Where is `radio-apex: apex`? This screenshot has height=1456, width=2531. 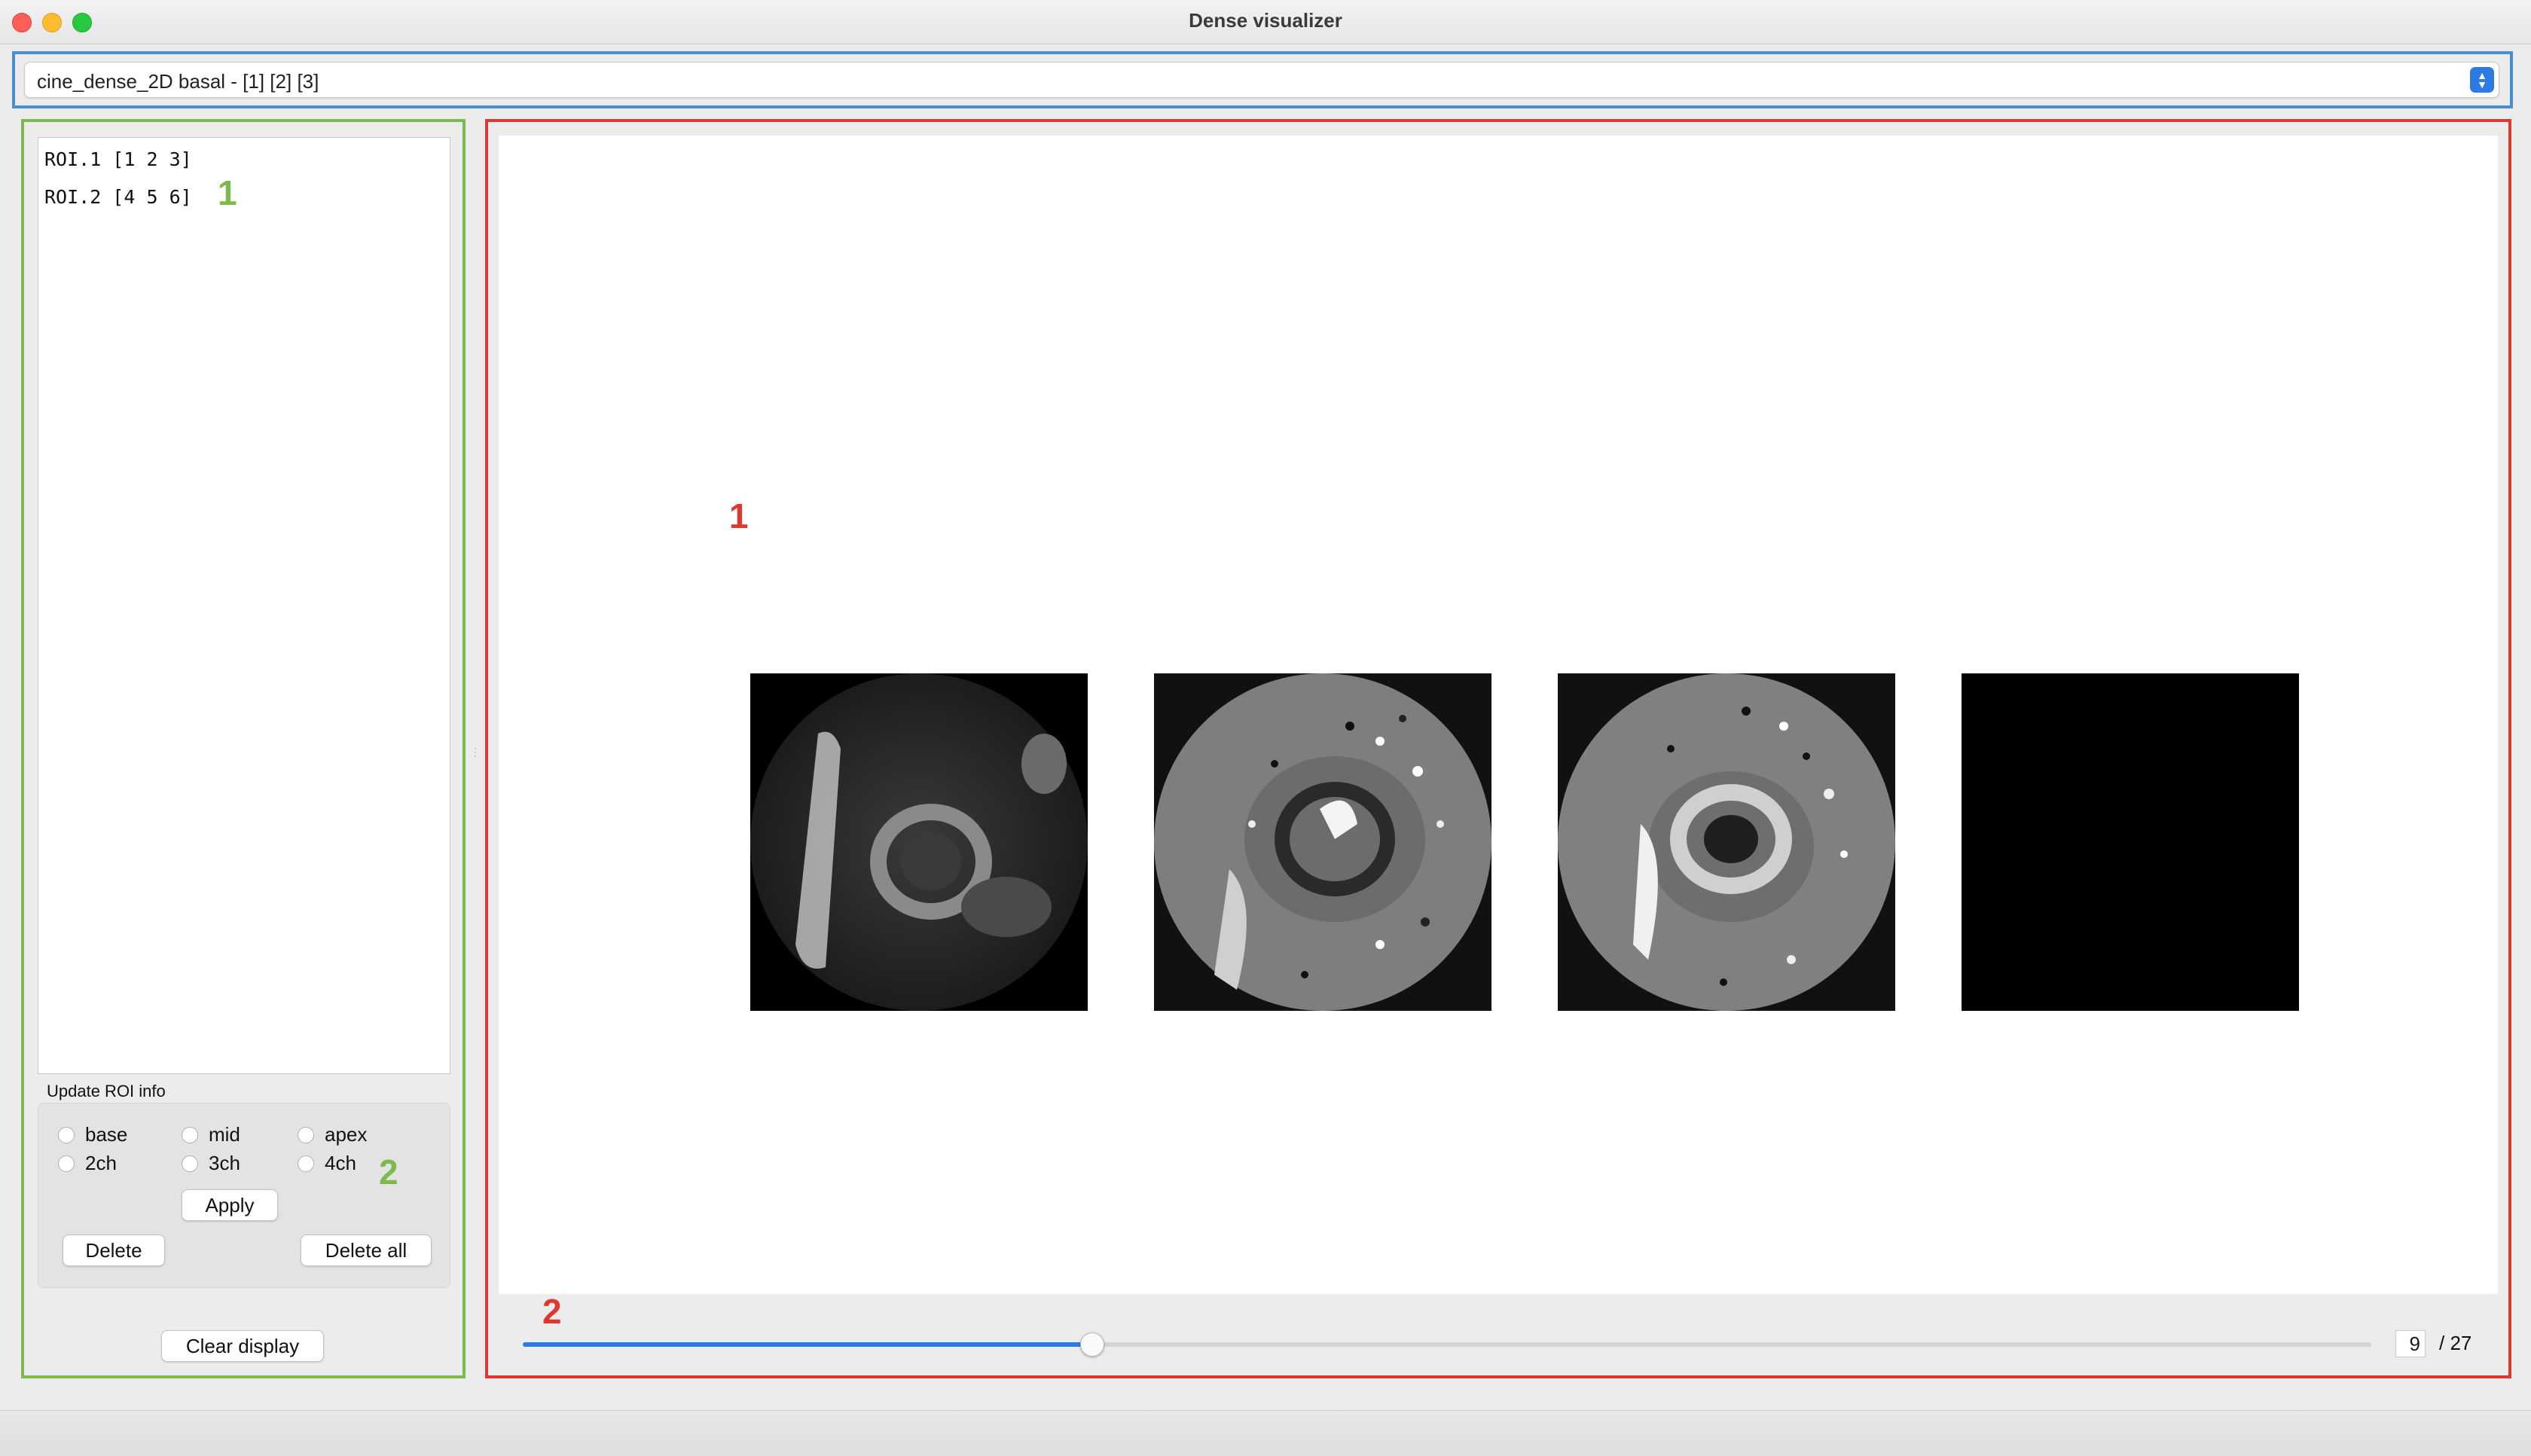
radio-apex: apex is located at coordinates (332, 1134).